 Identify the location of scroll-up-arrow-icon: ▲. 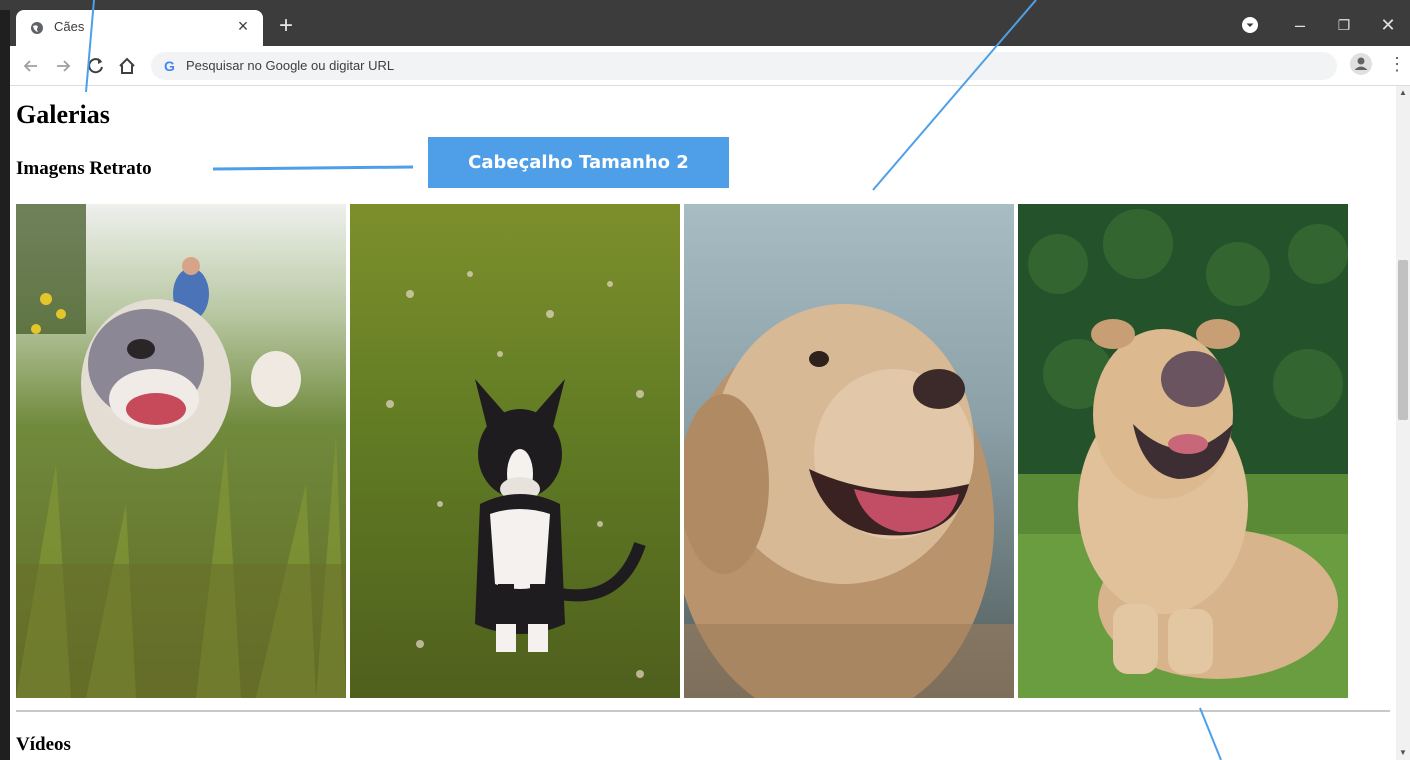
(1403, 93).